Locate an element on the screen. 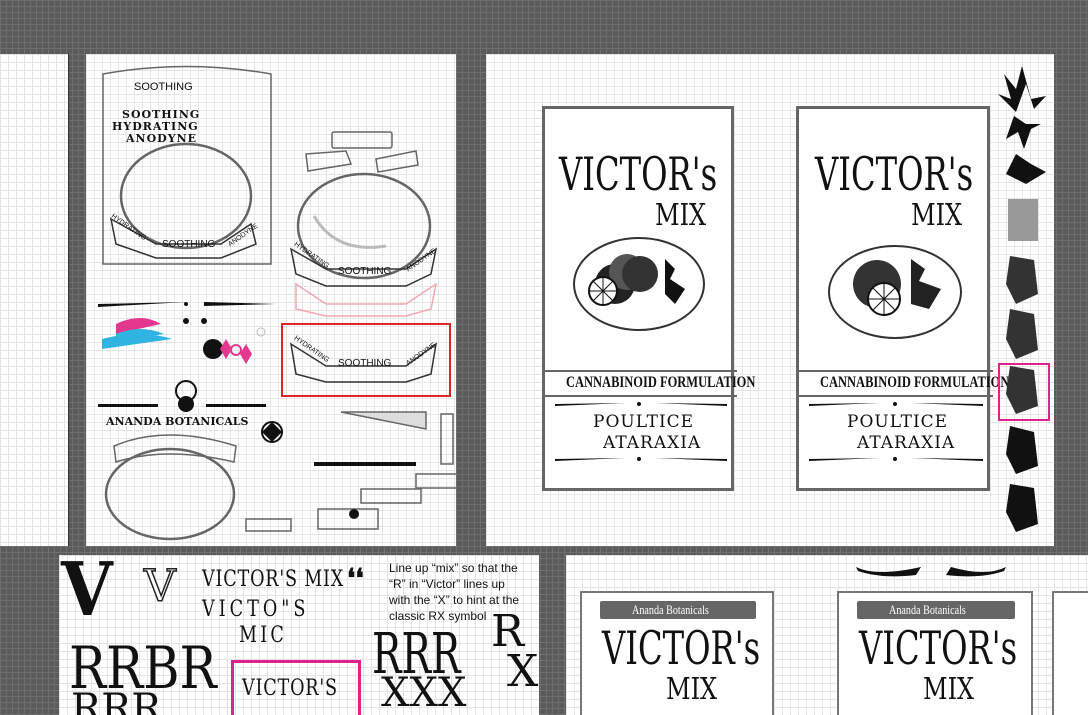  trial-line-1: VICTOR'S MIX is located at coordinates (273, 579).